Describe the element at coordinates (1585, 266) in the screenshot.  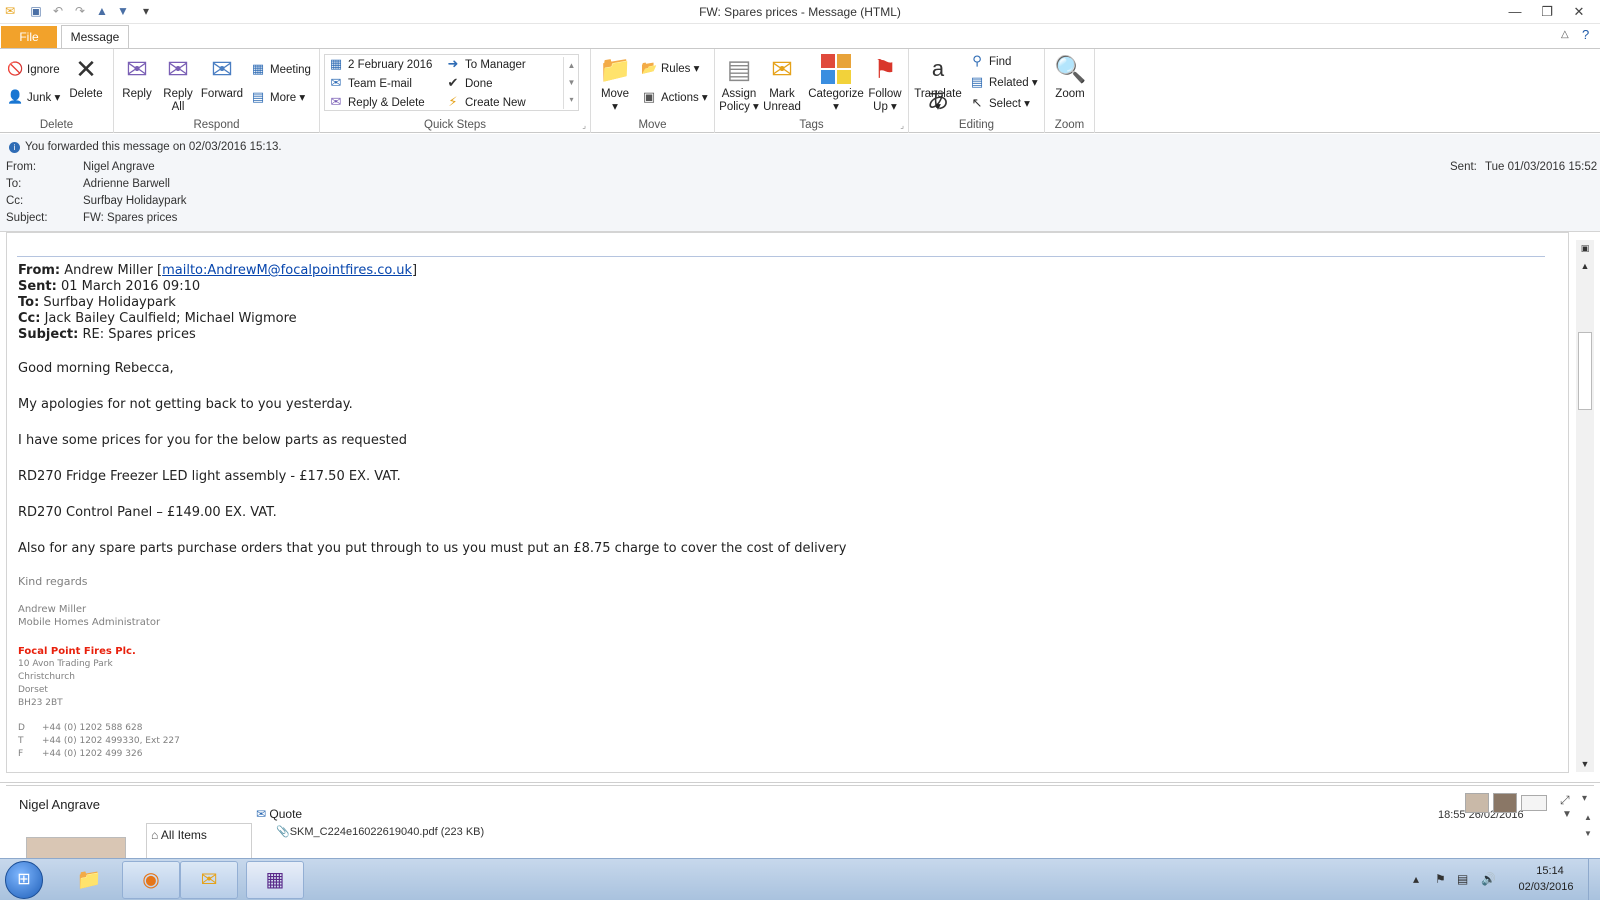
I see `scroll-up-arrow: ▲` at that location.